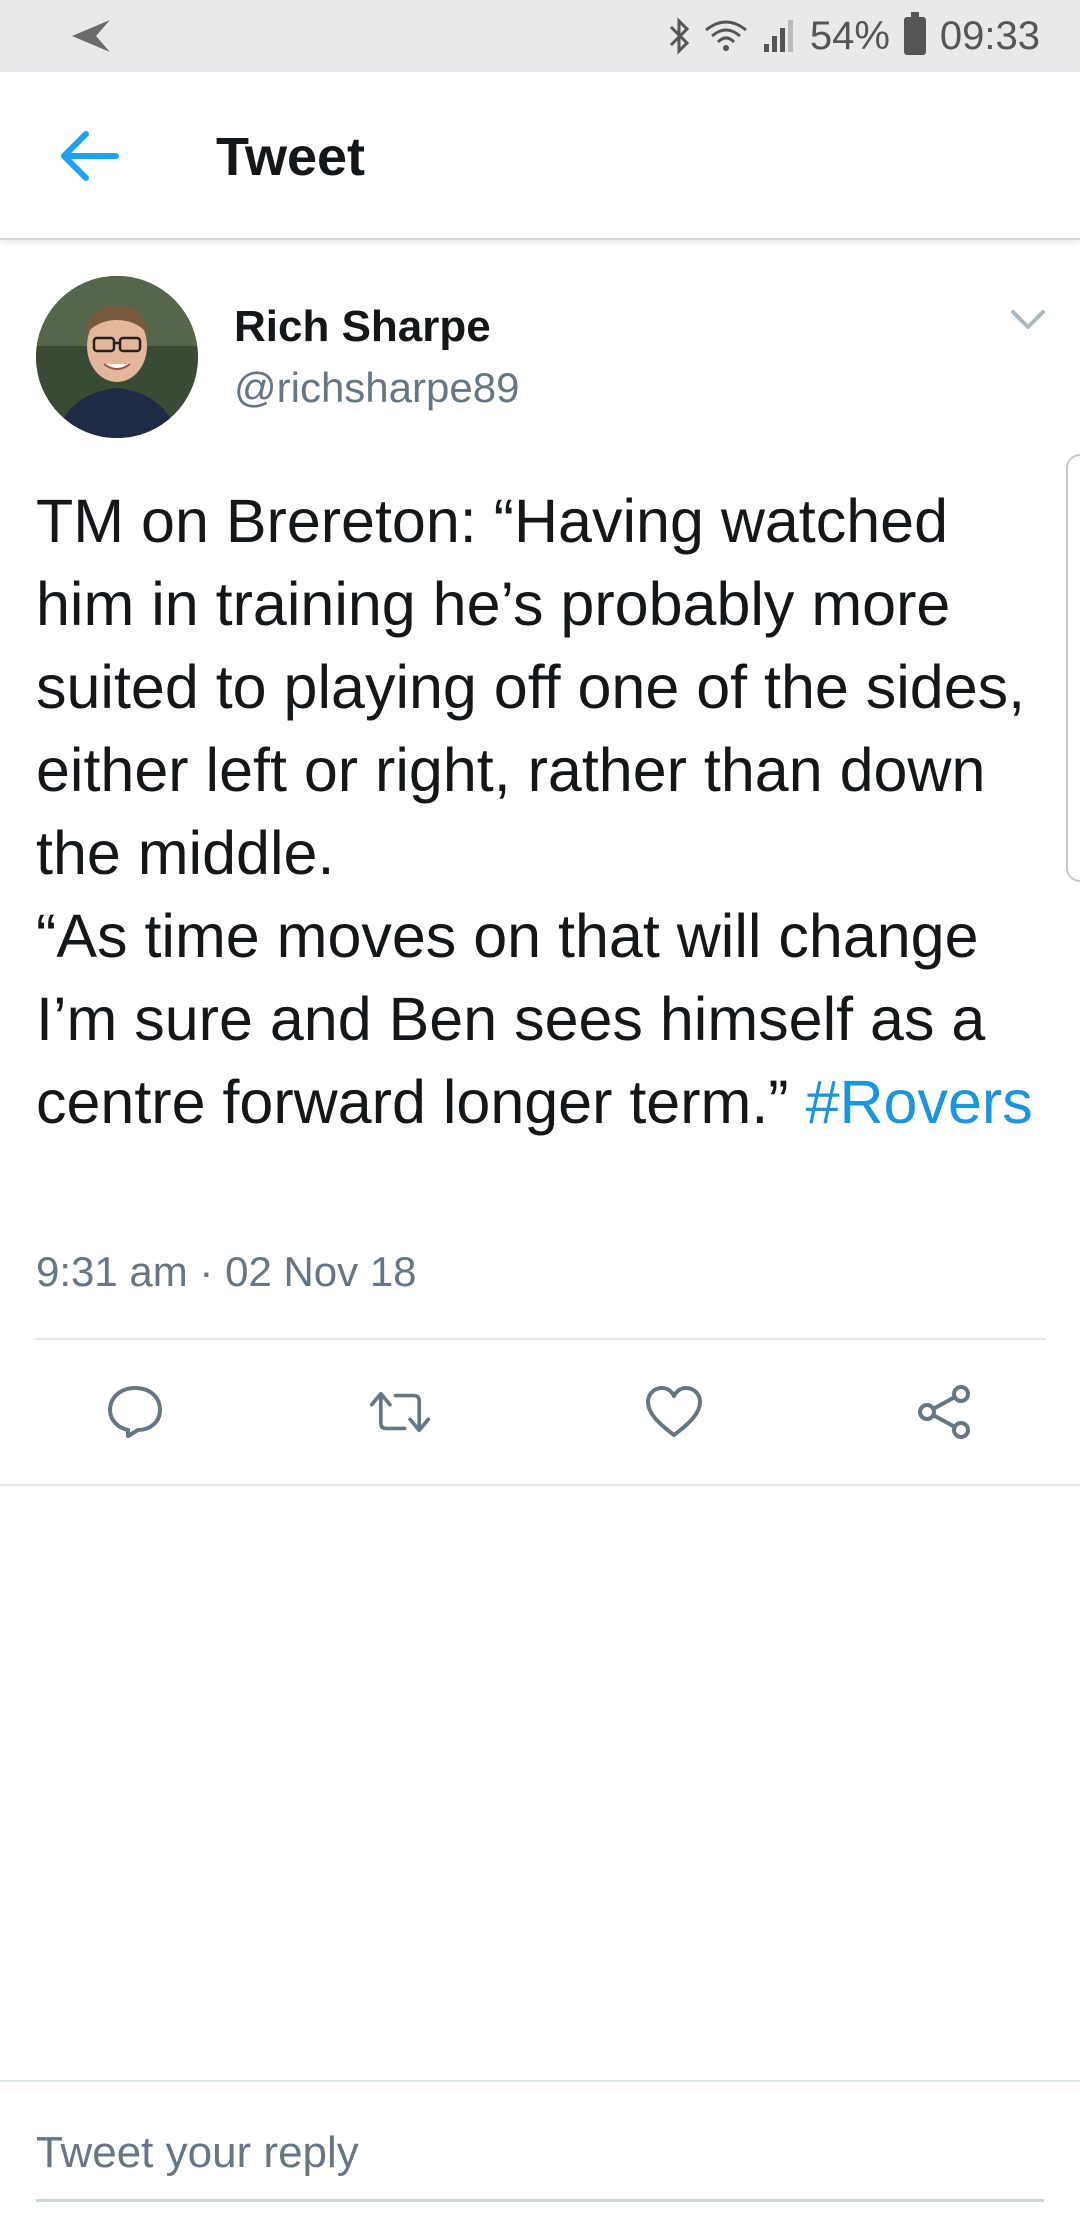  Describe the element at coordinates (1073, 668) in the screenshot. I see `scroll-handle` at that location.